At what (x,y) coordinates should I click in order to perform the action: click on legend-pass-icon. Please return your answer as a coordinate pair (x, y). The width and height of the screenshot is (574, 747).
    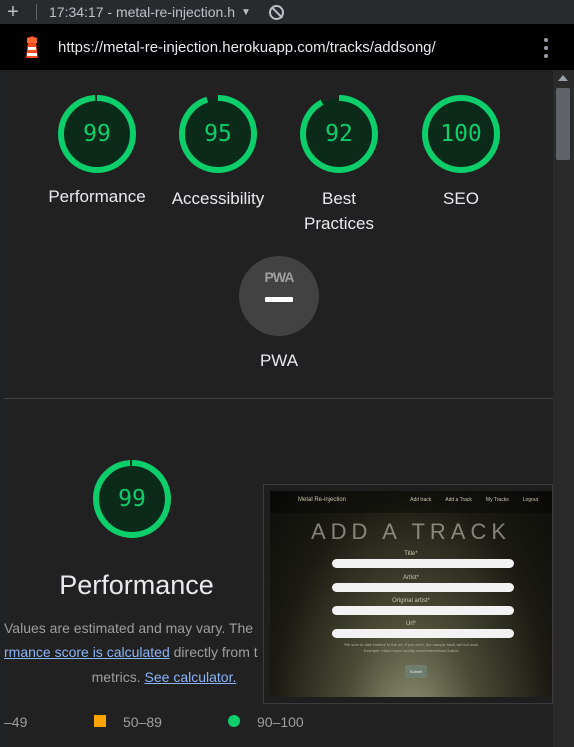
    Looking at the image, I should click on (234, 721).